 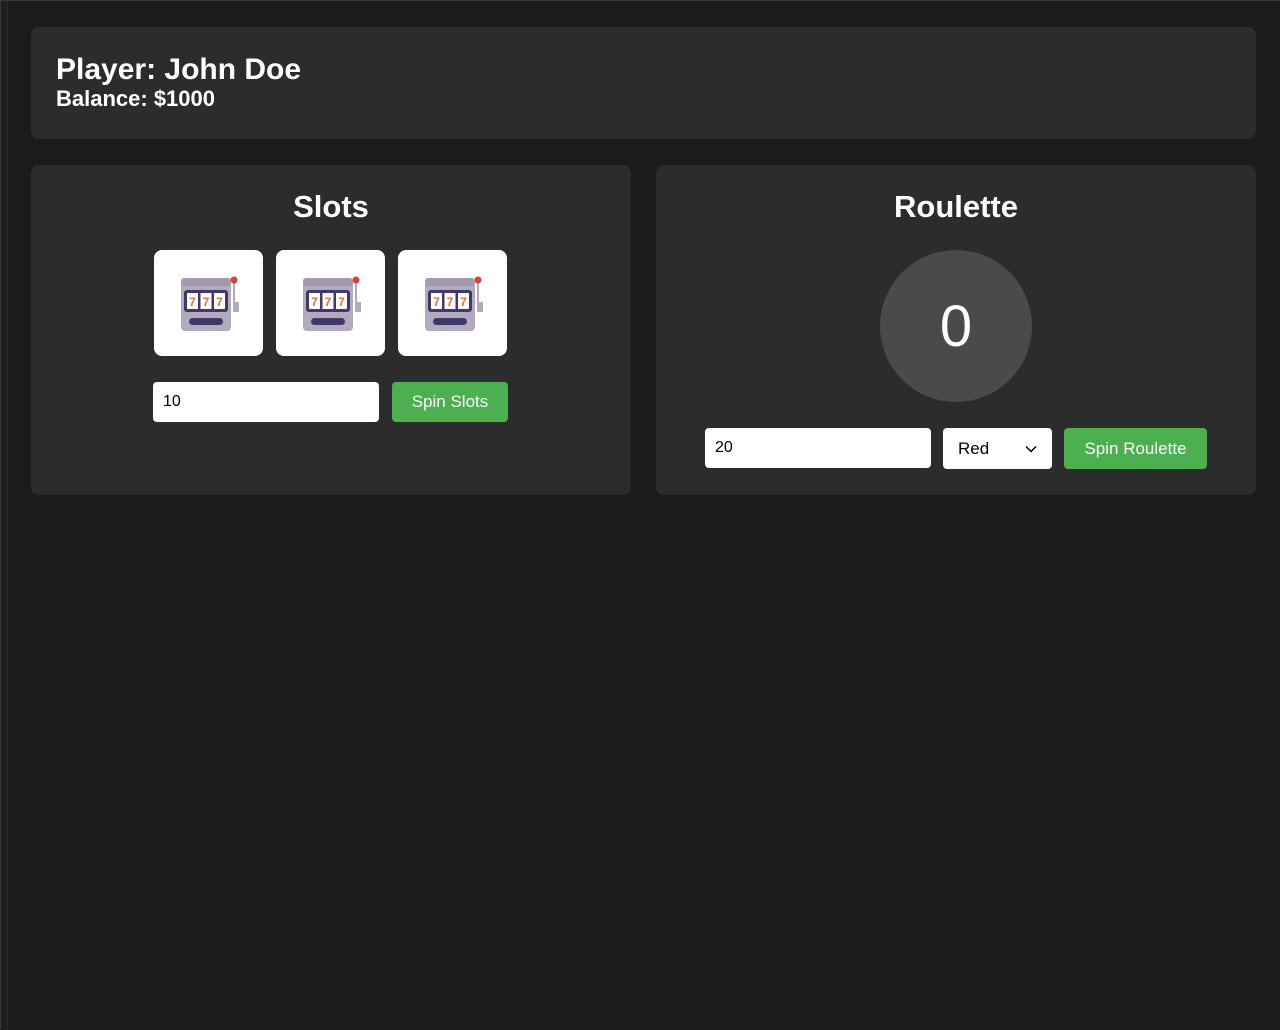 What do you see at coordinates (450, 402) in the screenshot?
I see `spin-slots-button: Spin Slots` at bounding box center [450, 402].